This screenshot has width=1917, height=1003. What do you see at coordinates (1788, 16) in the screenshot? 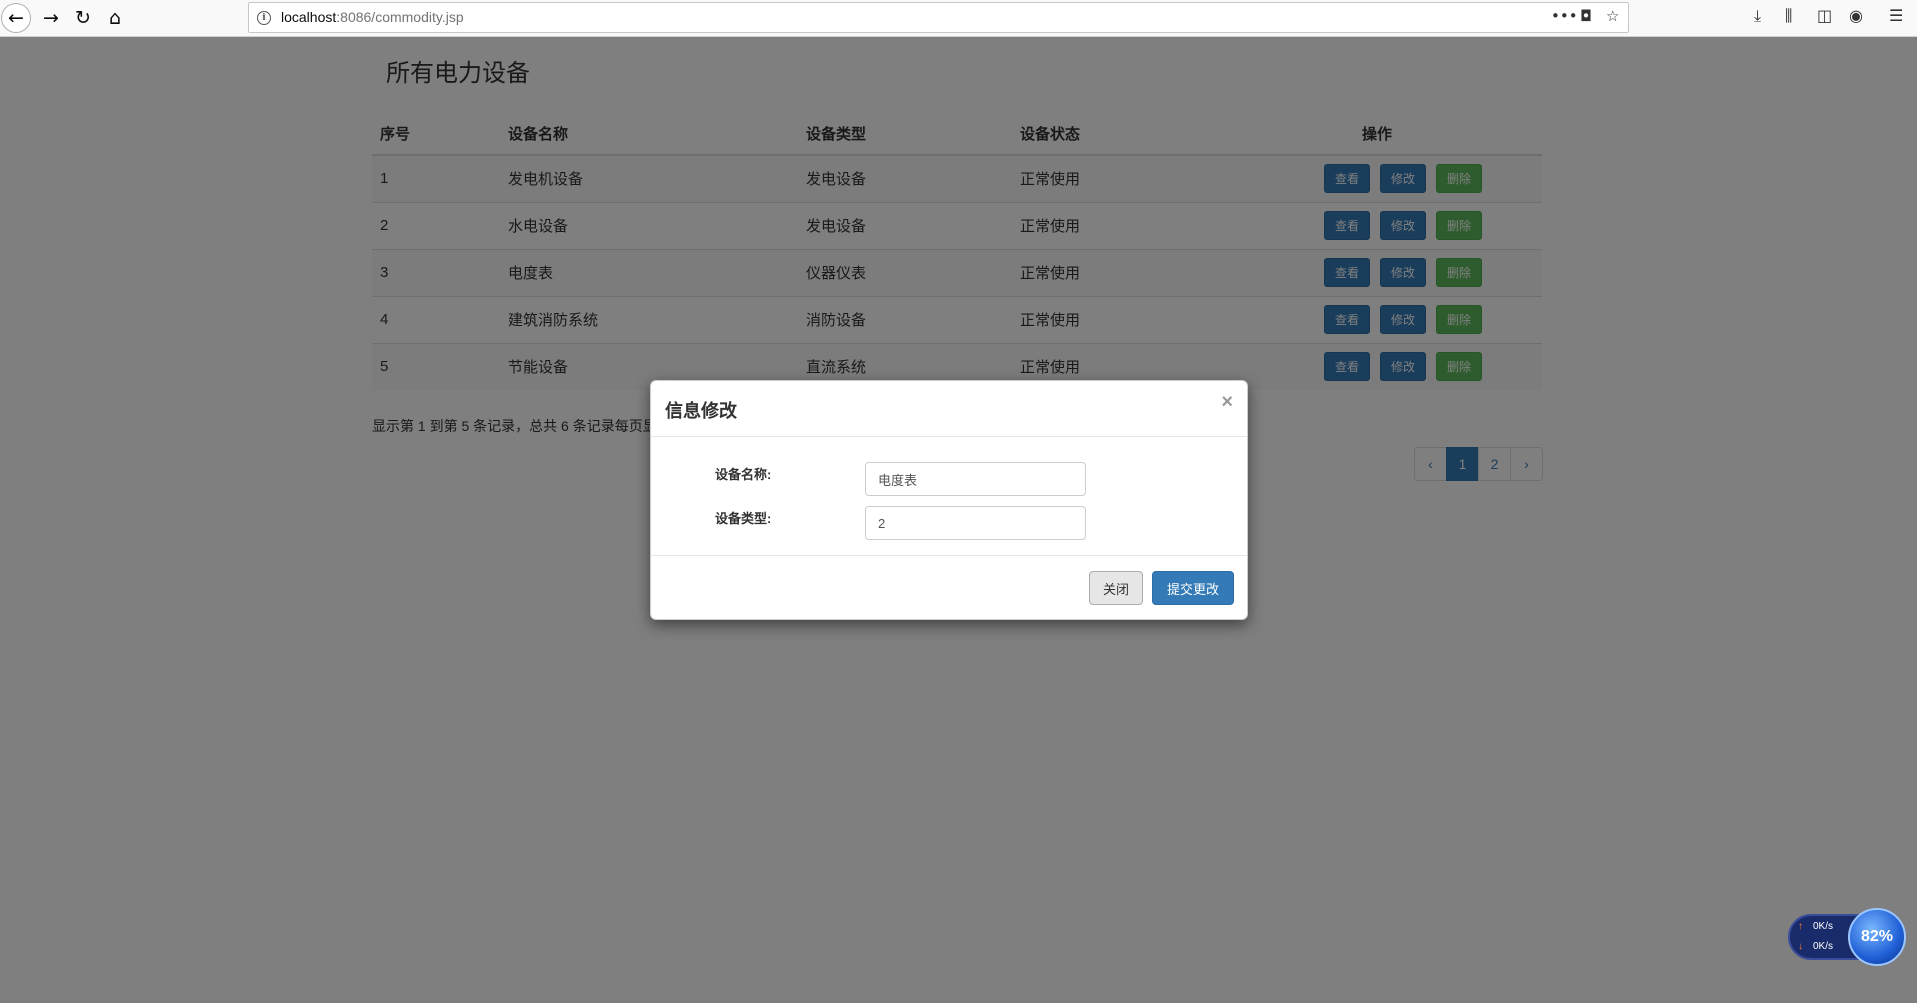
I see `library-icon: ⫼` at bounding box center [1788, 16].